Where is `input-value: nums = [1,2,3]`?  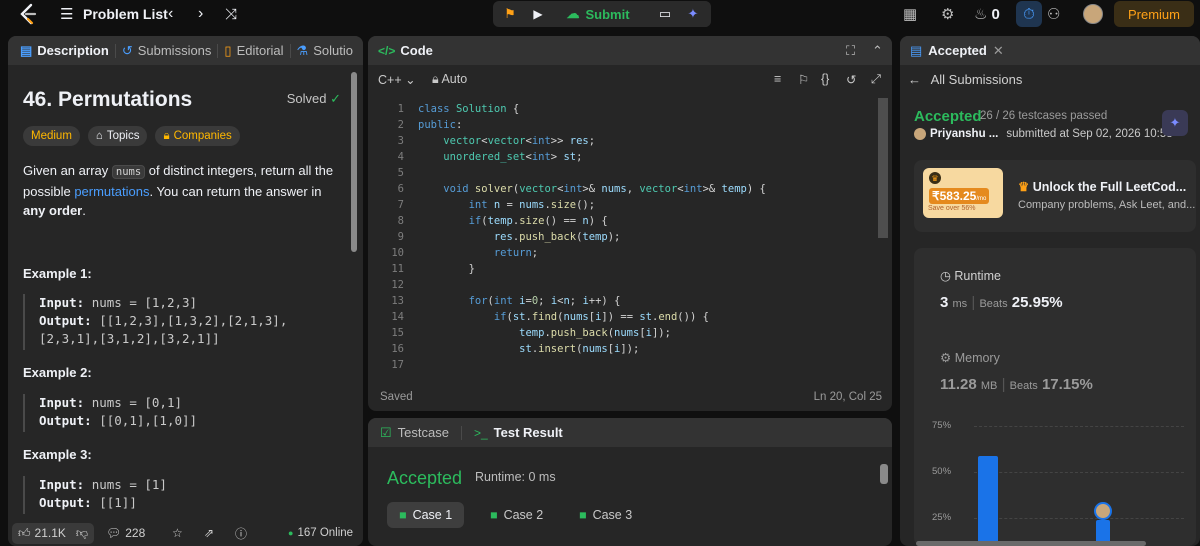
input-value: nums = [1,2,3] is located at coordinates (144, 302).